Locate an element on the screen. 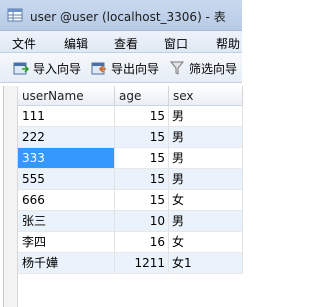  table-row: 555 15 男 is located at coordinates (123, 179).